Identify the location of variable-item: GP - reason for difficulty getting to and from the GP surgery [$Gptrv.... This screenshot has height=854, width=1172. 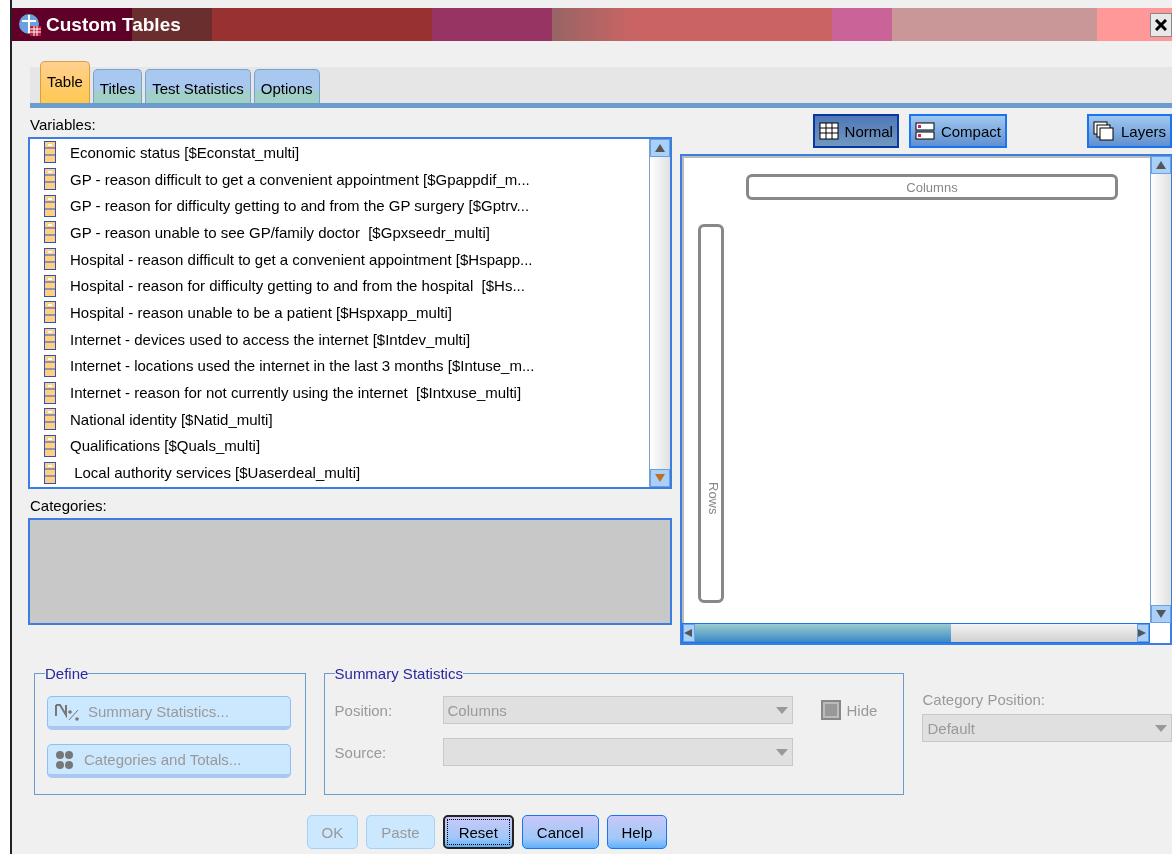
(300, 206).